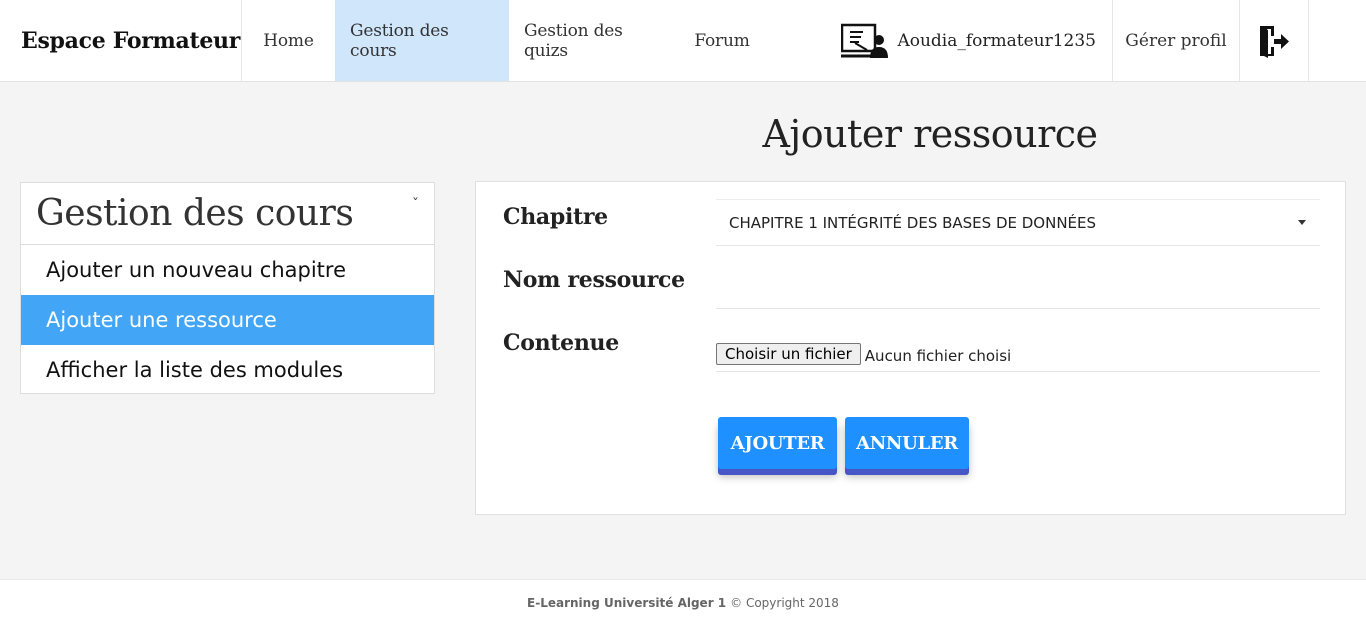 The width and height of the screenshot is (1366, 625). What do you see at coordinates (938, 356) in the screenshot?
I see `file-status-text: Aucun fichier choisi` at bounding box center [938, 356].